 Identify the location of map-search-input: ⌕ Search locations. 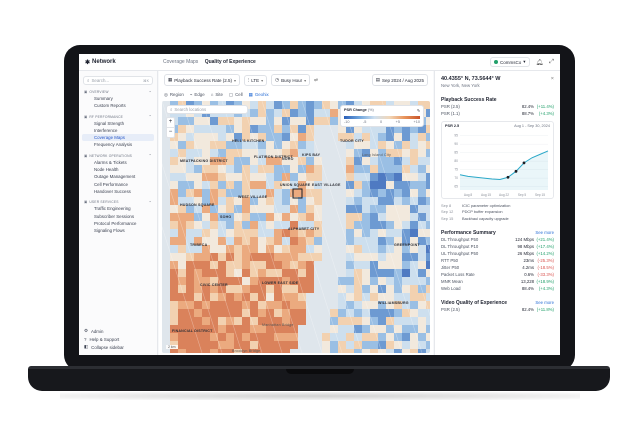
(207, 109).